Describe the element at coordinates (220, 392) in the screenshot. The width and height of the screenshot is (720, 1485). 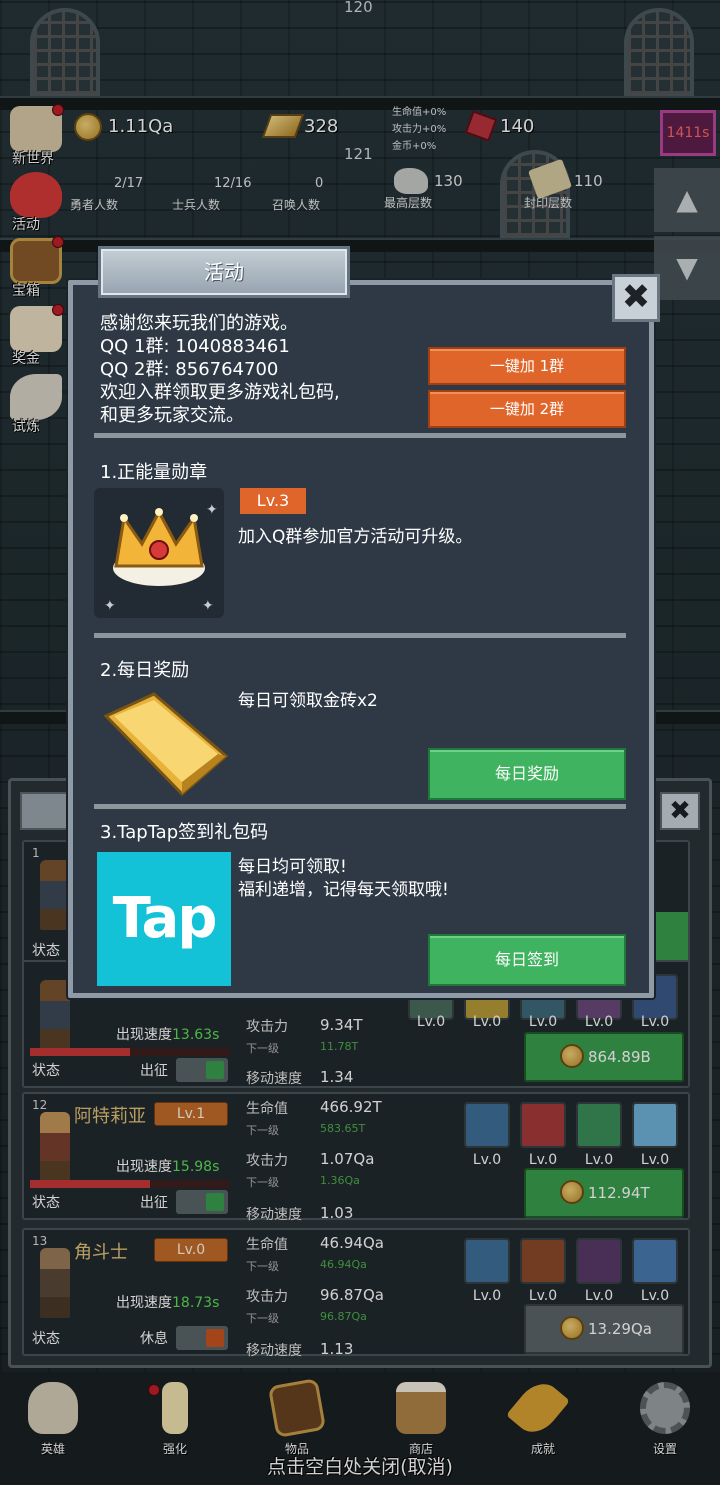
I see `intro-line: 欢迎入群领取更多游戏礼包码,` at that location.